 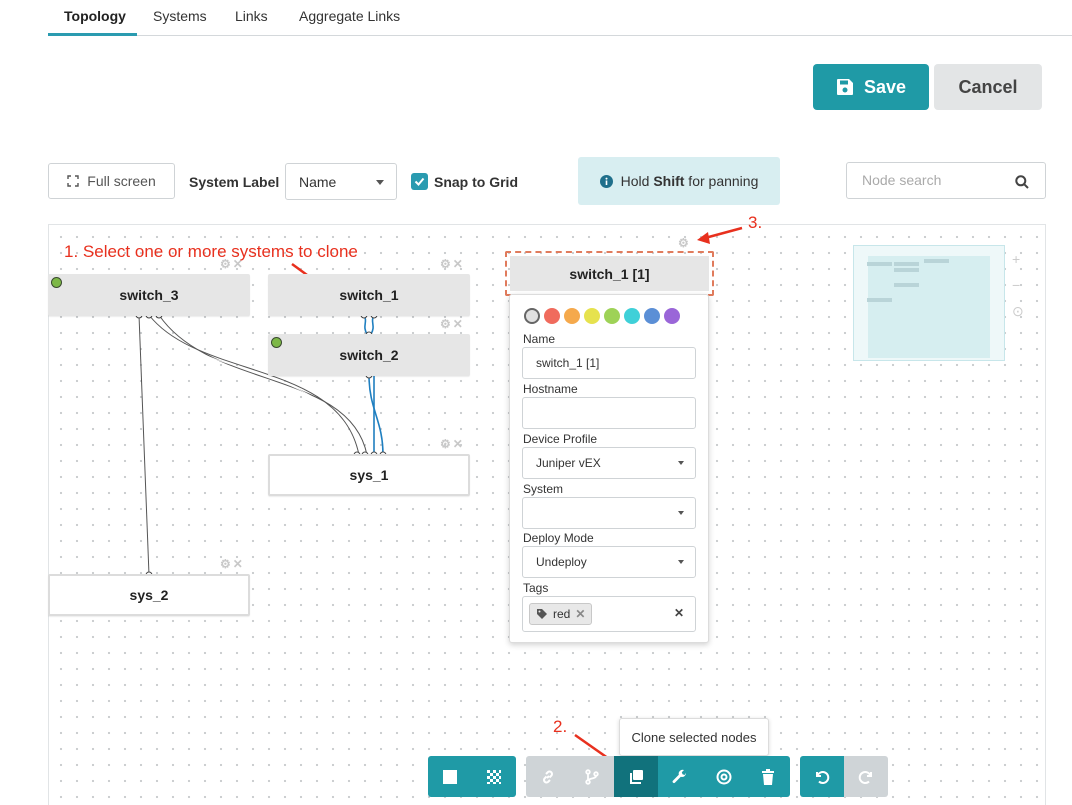 I want to click on branch-button, so click(x=592, y=776).